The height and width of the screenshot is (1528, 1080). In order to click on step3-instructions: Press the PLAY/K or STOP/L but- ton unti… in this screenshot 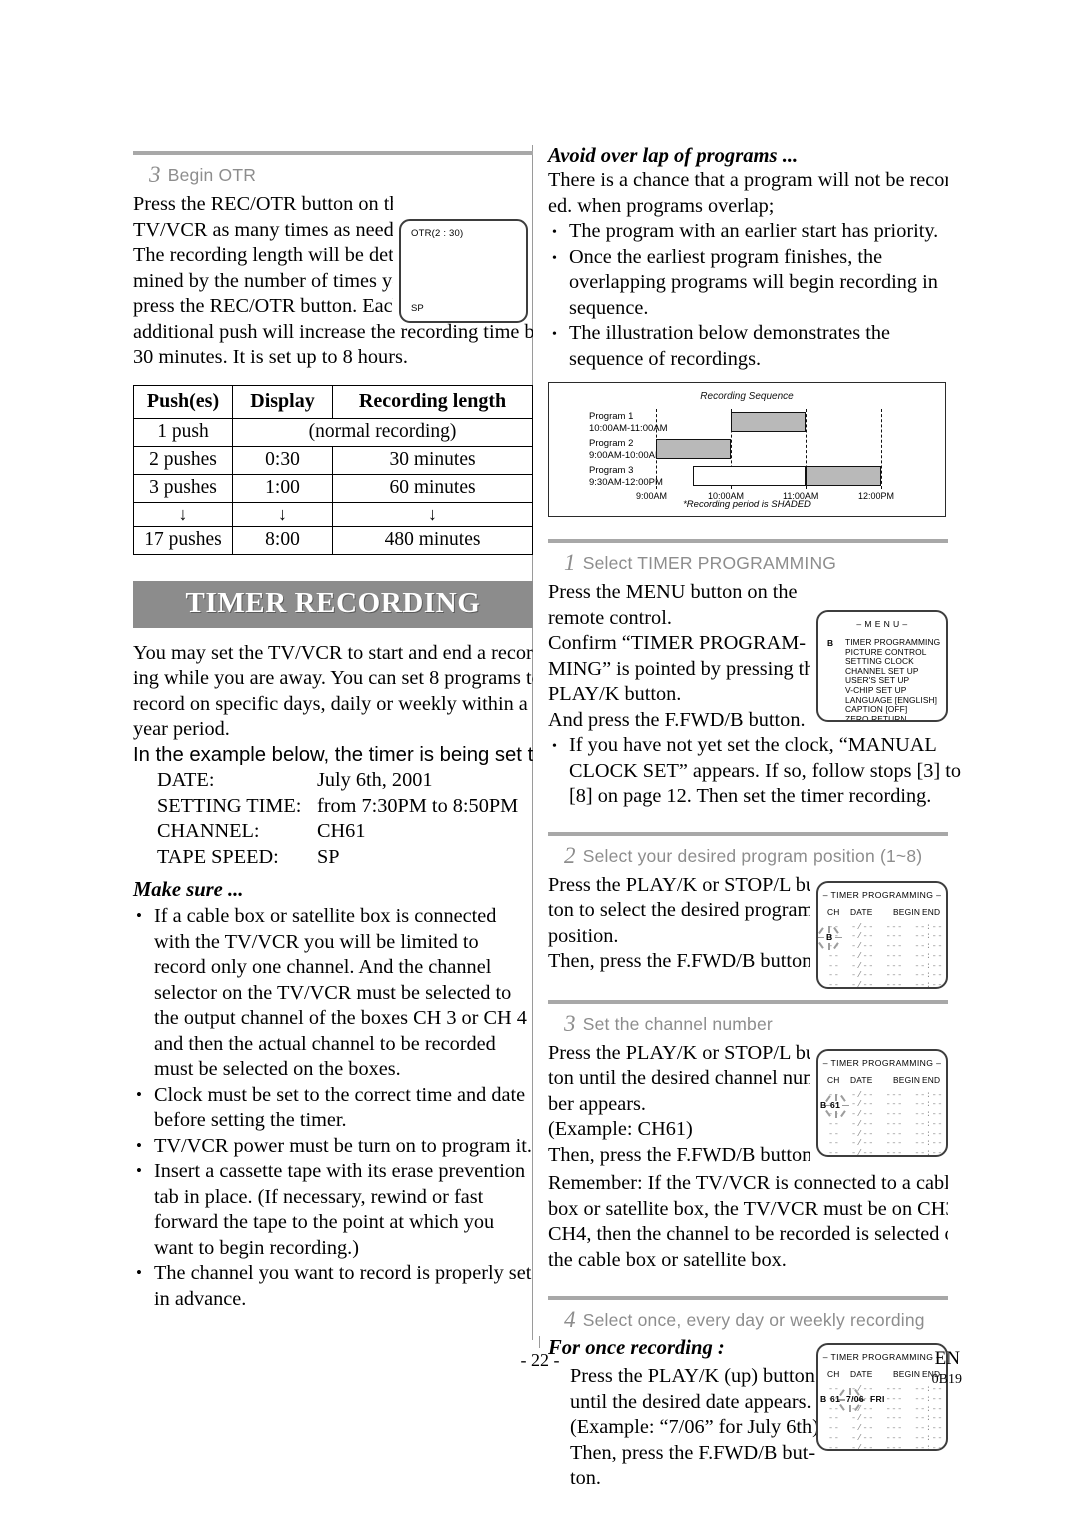, I will do `click(679, 1105)`.